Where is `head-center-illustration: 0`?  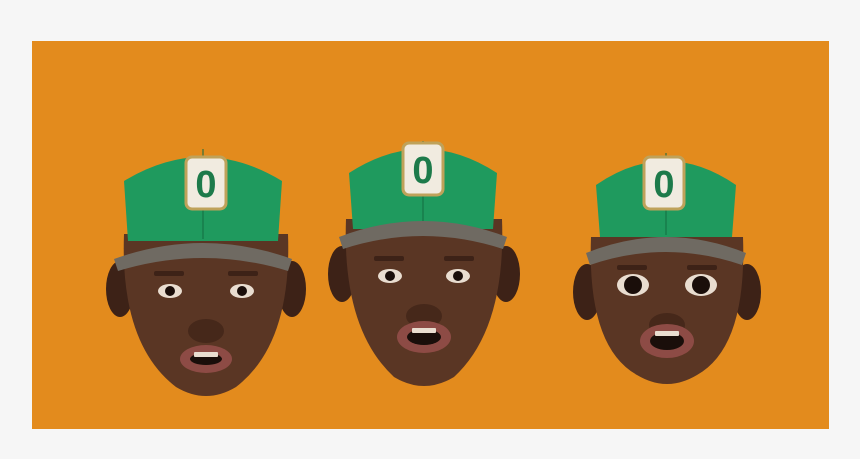
head-center-illustration: 0 is located at coordinates (424, 263).